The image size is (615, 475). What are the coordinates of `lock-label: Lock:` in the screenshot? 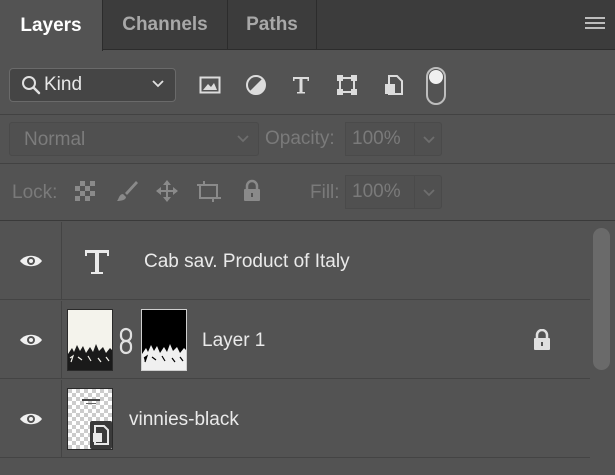 It's located at (35, 192).